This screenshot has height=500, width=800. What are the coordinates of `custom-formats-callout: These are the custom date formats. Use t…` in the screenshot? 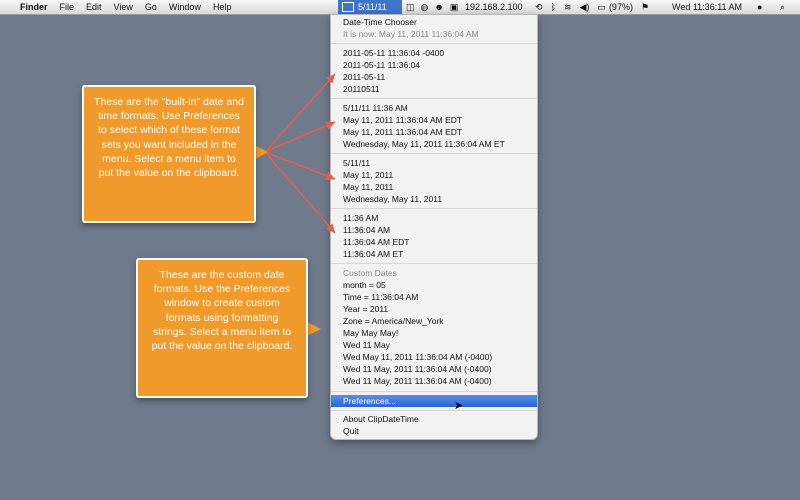 It's located at (222, 328).